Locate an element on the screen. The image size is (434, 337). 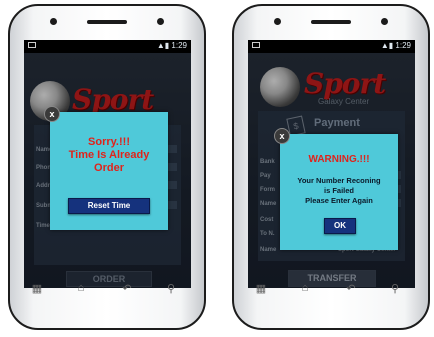
dialog-message: Time Is Already is located at coordinates (109, 155).